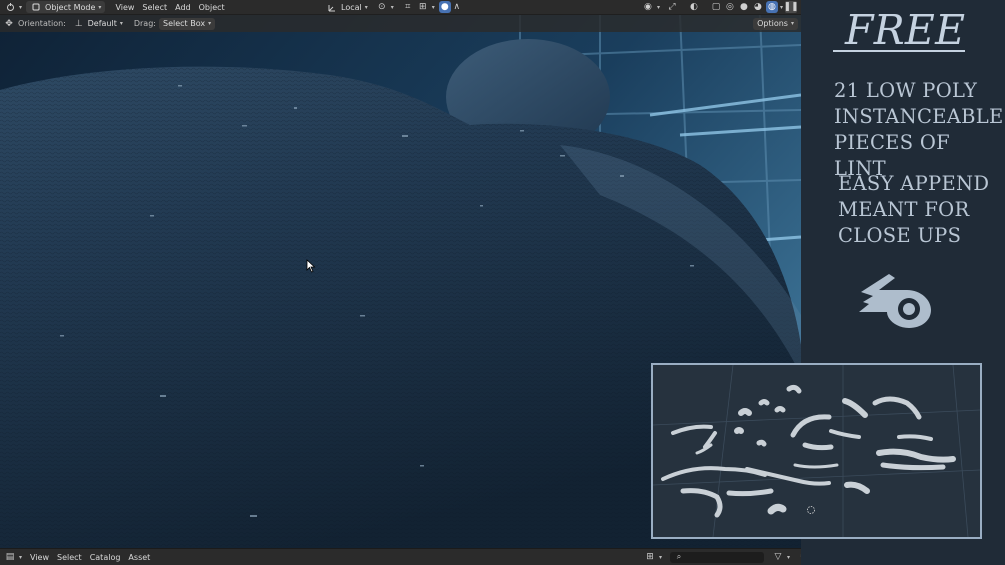 The image size is (1005, 565). I want to click on blender-logo-icon, so click(895, 301).